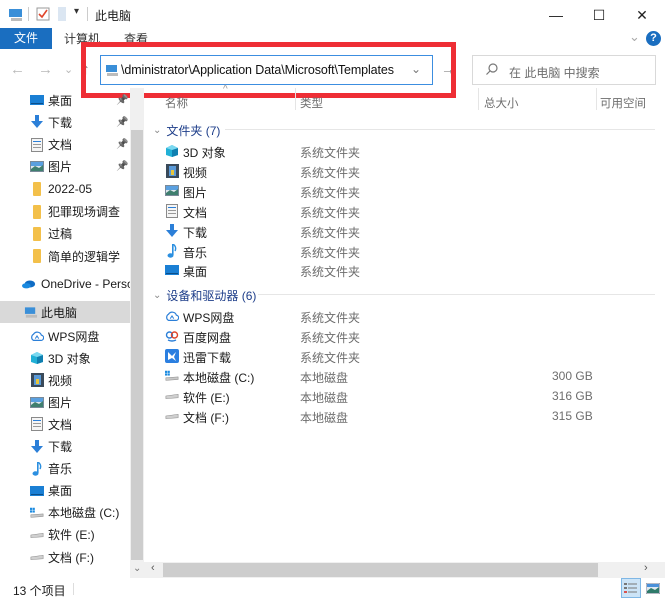  Describe the element at coordinates (76, 11) in the screenshot. I see `customize-quick-access-dropdown: ▾` at that location.